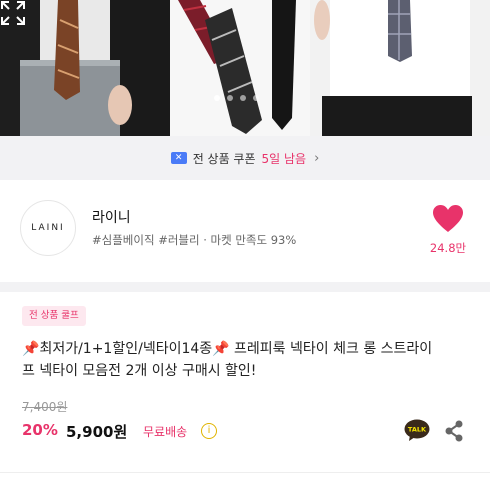 The height and width of the screenshot is (490, 490). What do you see at coordinates (40, 430) in the screenshot?
I see `discount-rate: 20%` at bounding box center [40, 430].